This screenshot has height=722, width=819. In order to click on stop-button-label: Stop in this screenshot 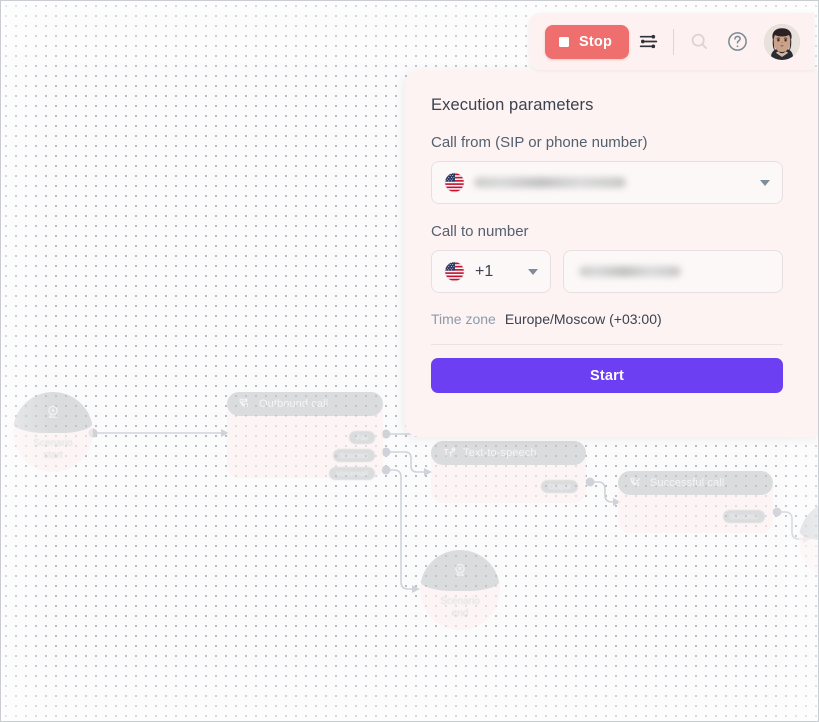, I will do `click(595, 41)`.